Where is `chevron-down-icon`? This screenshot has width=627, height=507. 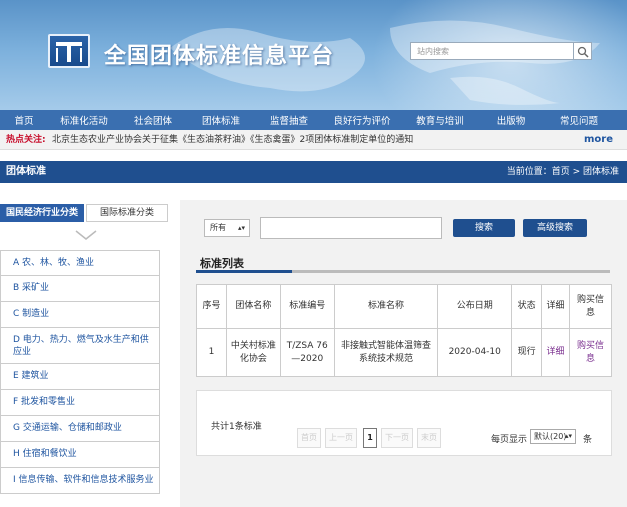
chevron-down-icon is located at coordinates (86, 235).